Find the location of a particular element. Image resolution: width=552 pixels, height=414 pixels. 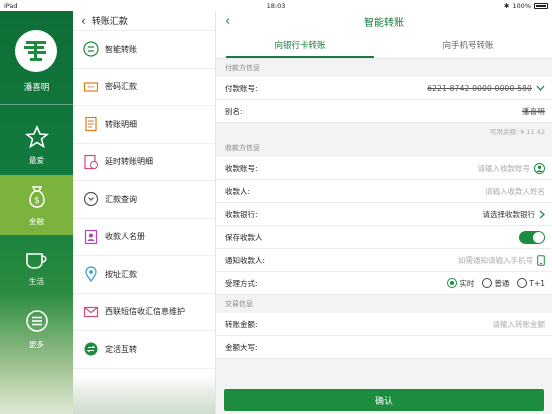

payer-alias-value: 潘喜明 is located at coordinates (533, 111).